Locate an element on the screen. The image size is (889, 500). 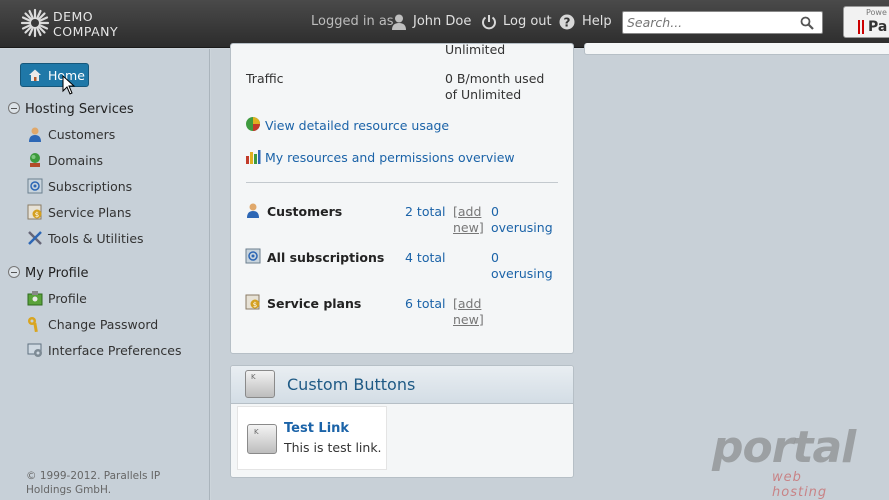
add-service-plan-link: [add new] is located at coordinates (468, 312).